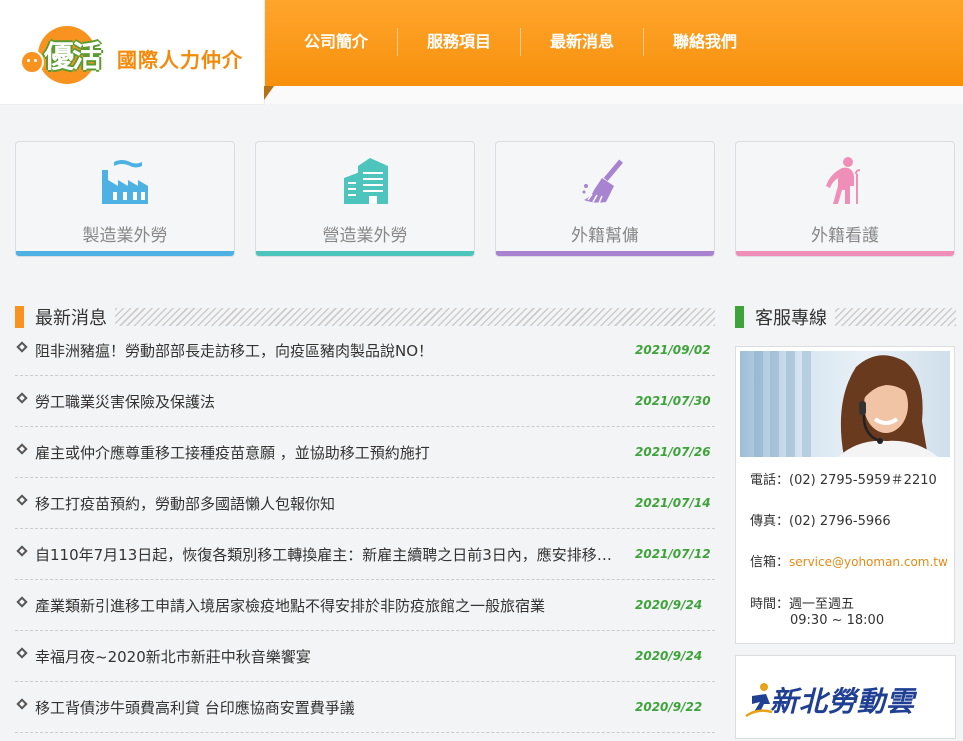 The width and height of the screenshot is (963, 741). Describe the element at coordinates (673, 350) in the screenshot. I see `news-item-date: 2021/09/02` at that location.